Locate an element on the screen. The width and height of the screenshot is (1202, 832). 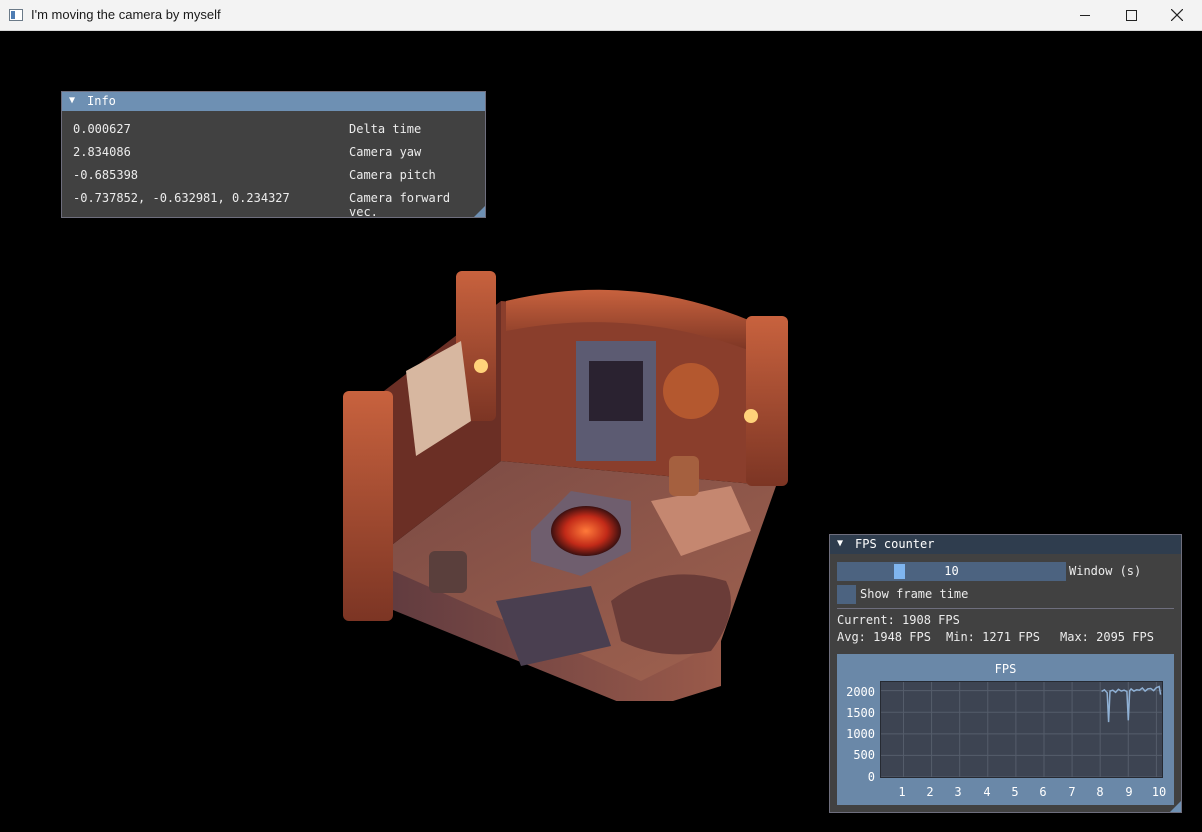
current-fps-text: Current: 1908 FPS is located at coordinates (898, 620).